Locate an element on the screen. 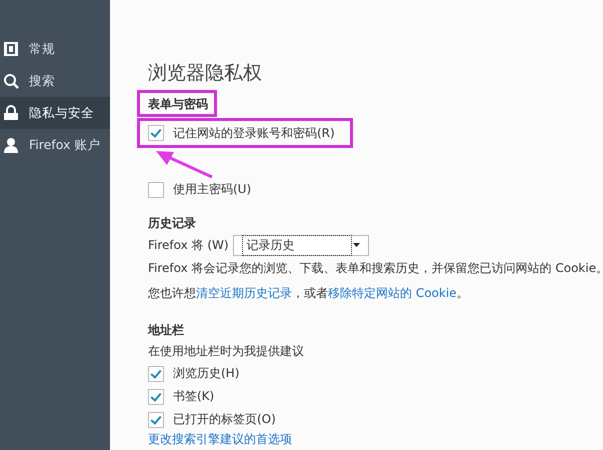  select-label: Firefox 将 (W) is located at coordinates (188, 245).